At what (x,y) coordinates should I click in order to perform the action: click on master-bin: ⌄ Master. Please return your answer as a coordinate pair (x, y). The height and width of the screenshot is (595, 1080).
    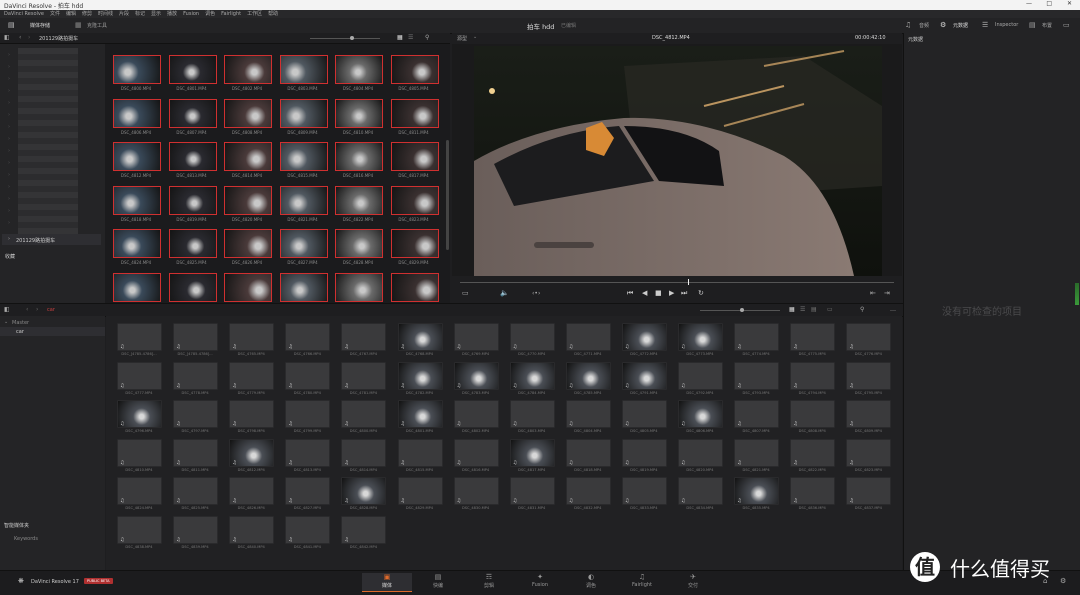
    Looking at the image, I should click on (52, 322).